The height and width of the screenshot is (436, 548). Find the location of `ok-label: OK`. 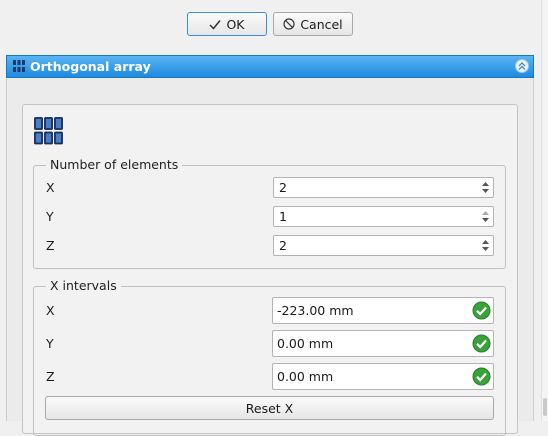

ok-label: OK is located at coordinates (235, 24).